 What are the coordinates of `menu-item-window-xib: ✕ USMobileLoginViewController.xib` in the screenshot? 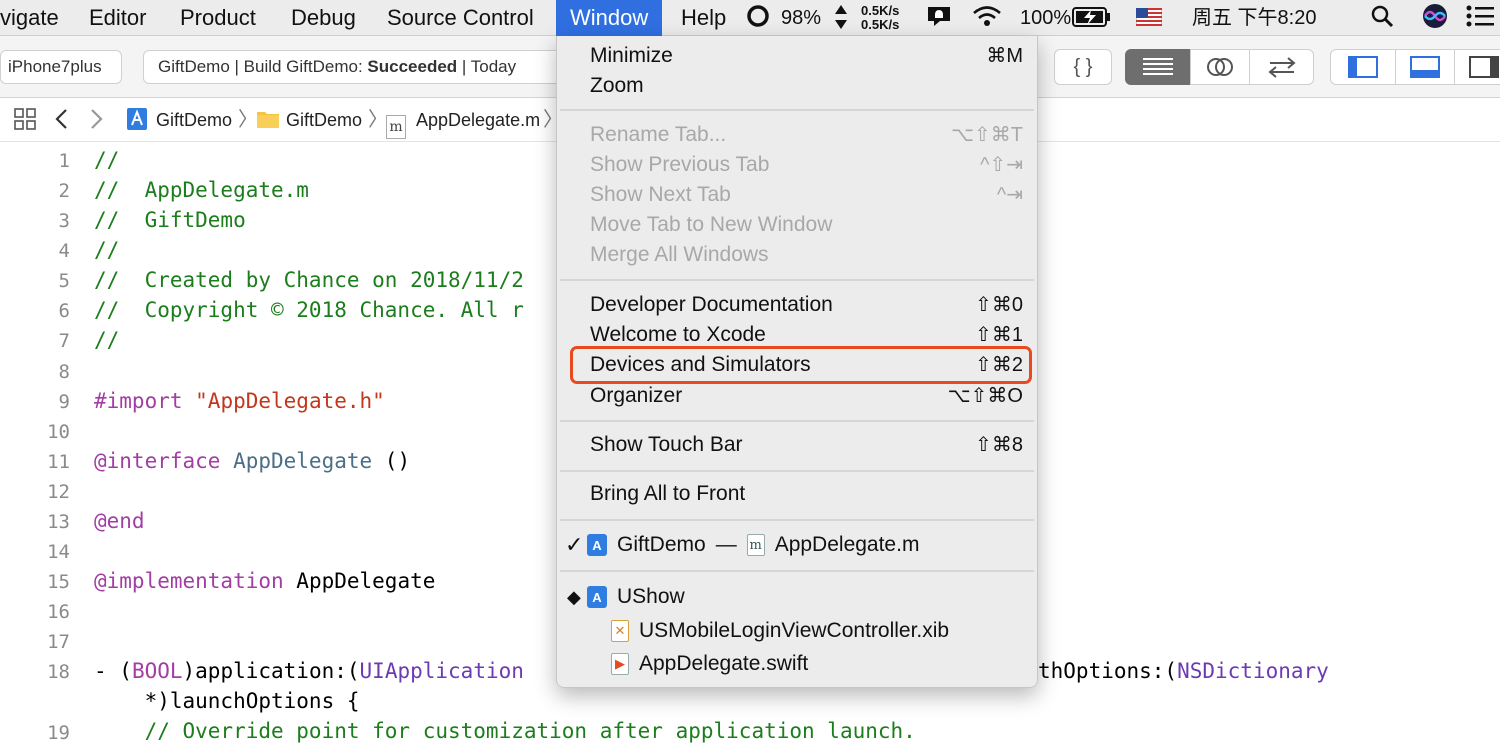 It's located at (780, 631).